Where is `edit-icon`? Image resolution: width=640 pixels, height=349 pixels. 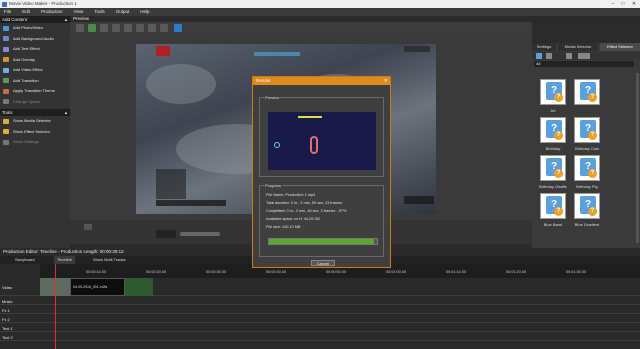
edit-icon is located at coordinates (92, 28).